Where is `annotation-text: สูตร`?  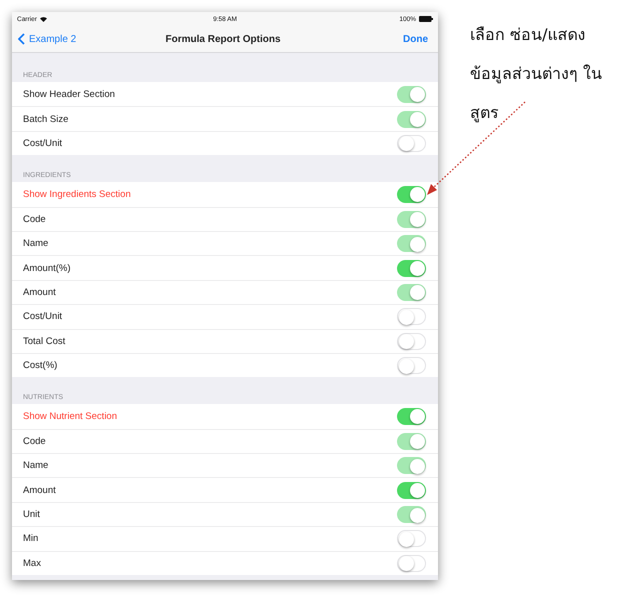 annotation-text: สูตร is located at coordinates (485, 113).